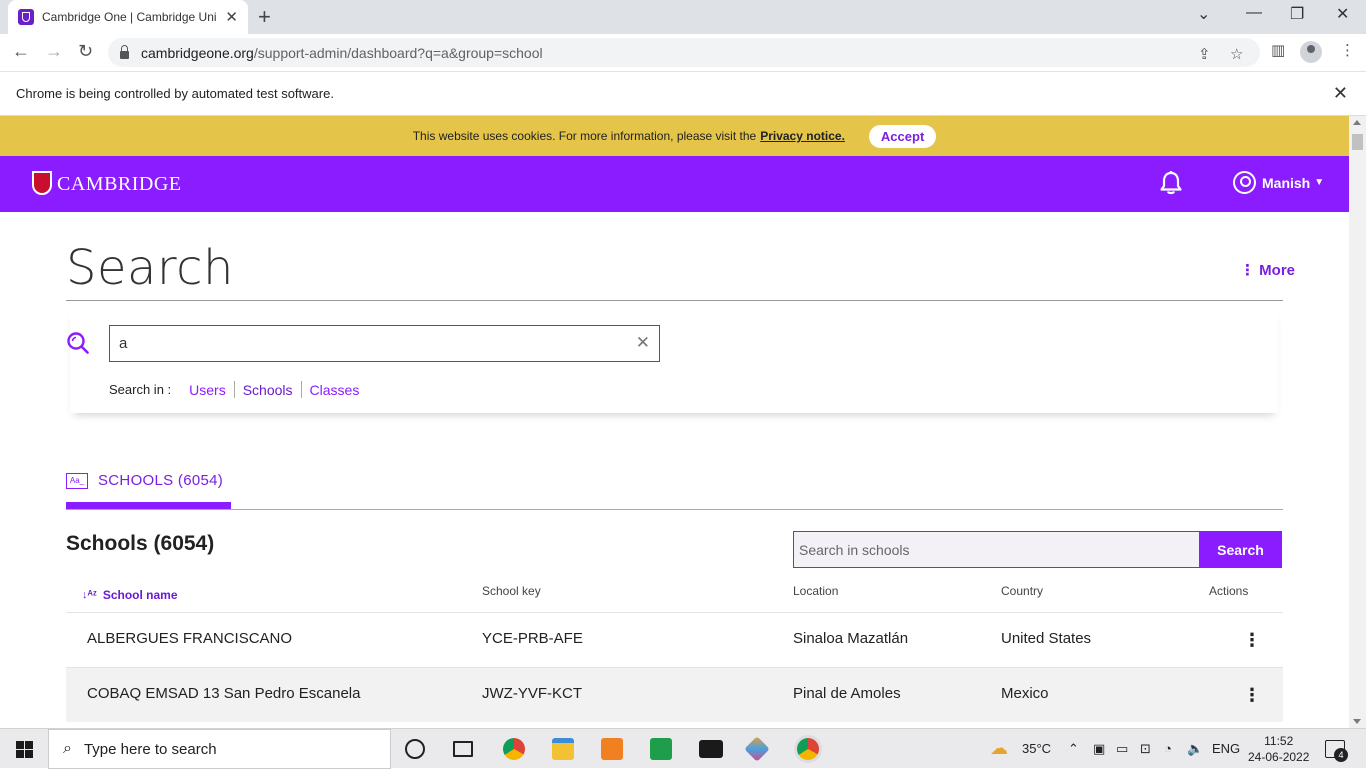  Describe the element at coordinates (24, 749) in the screenshot. I see `windows-start-icon` at that location.